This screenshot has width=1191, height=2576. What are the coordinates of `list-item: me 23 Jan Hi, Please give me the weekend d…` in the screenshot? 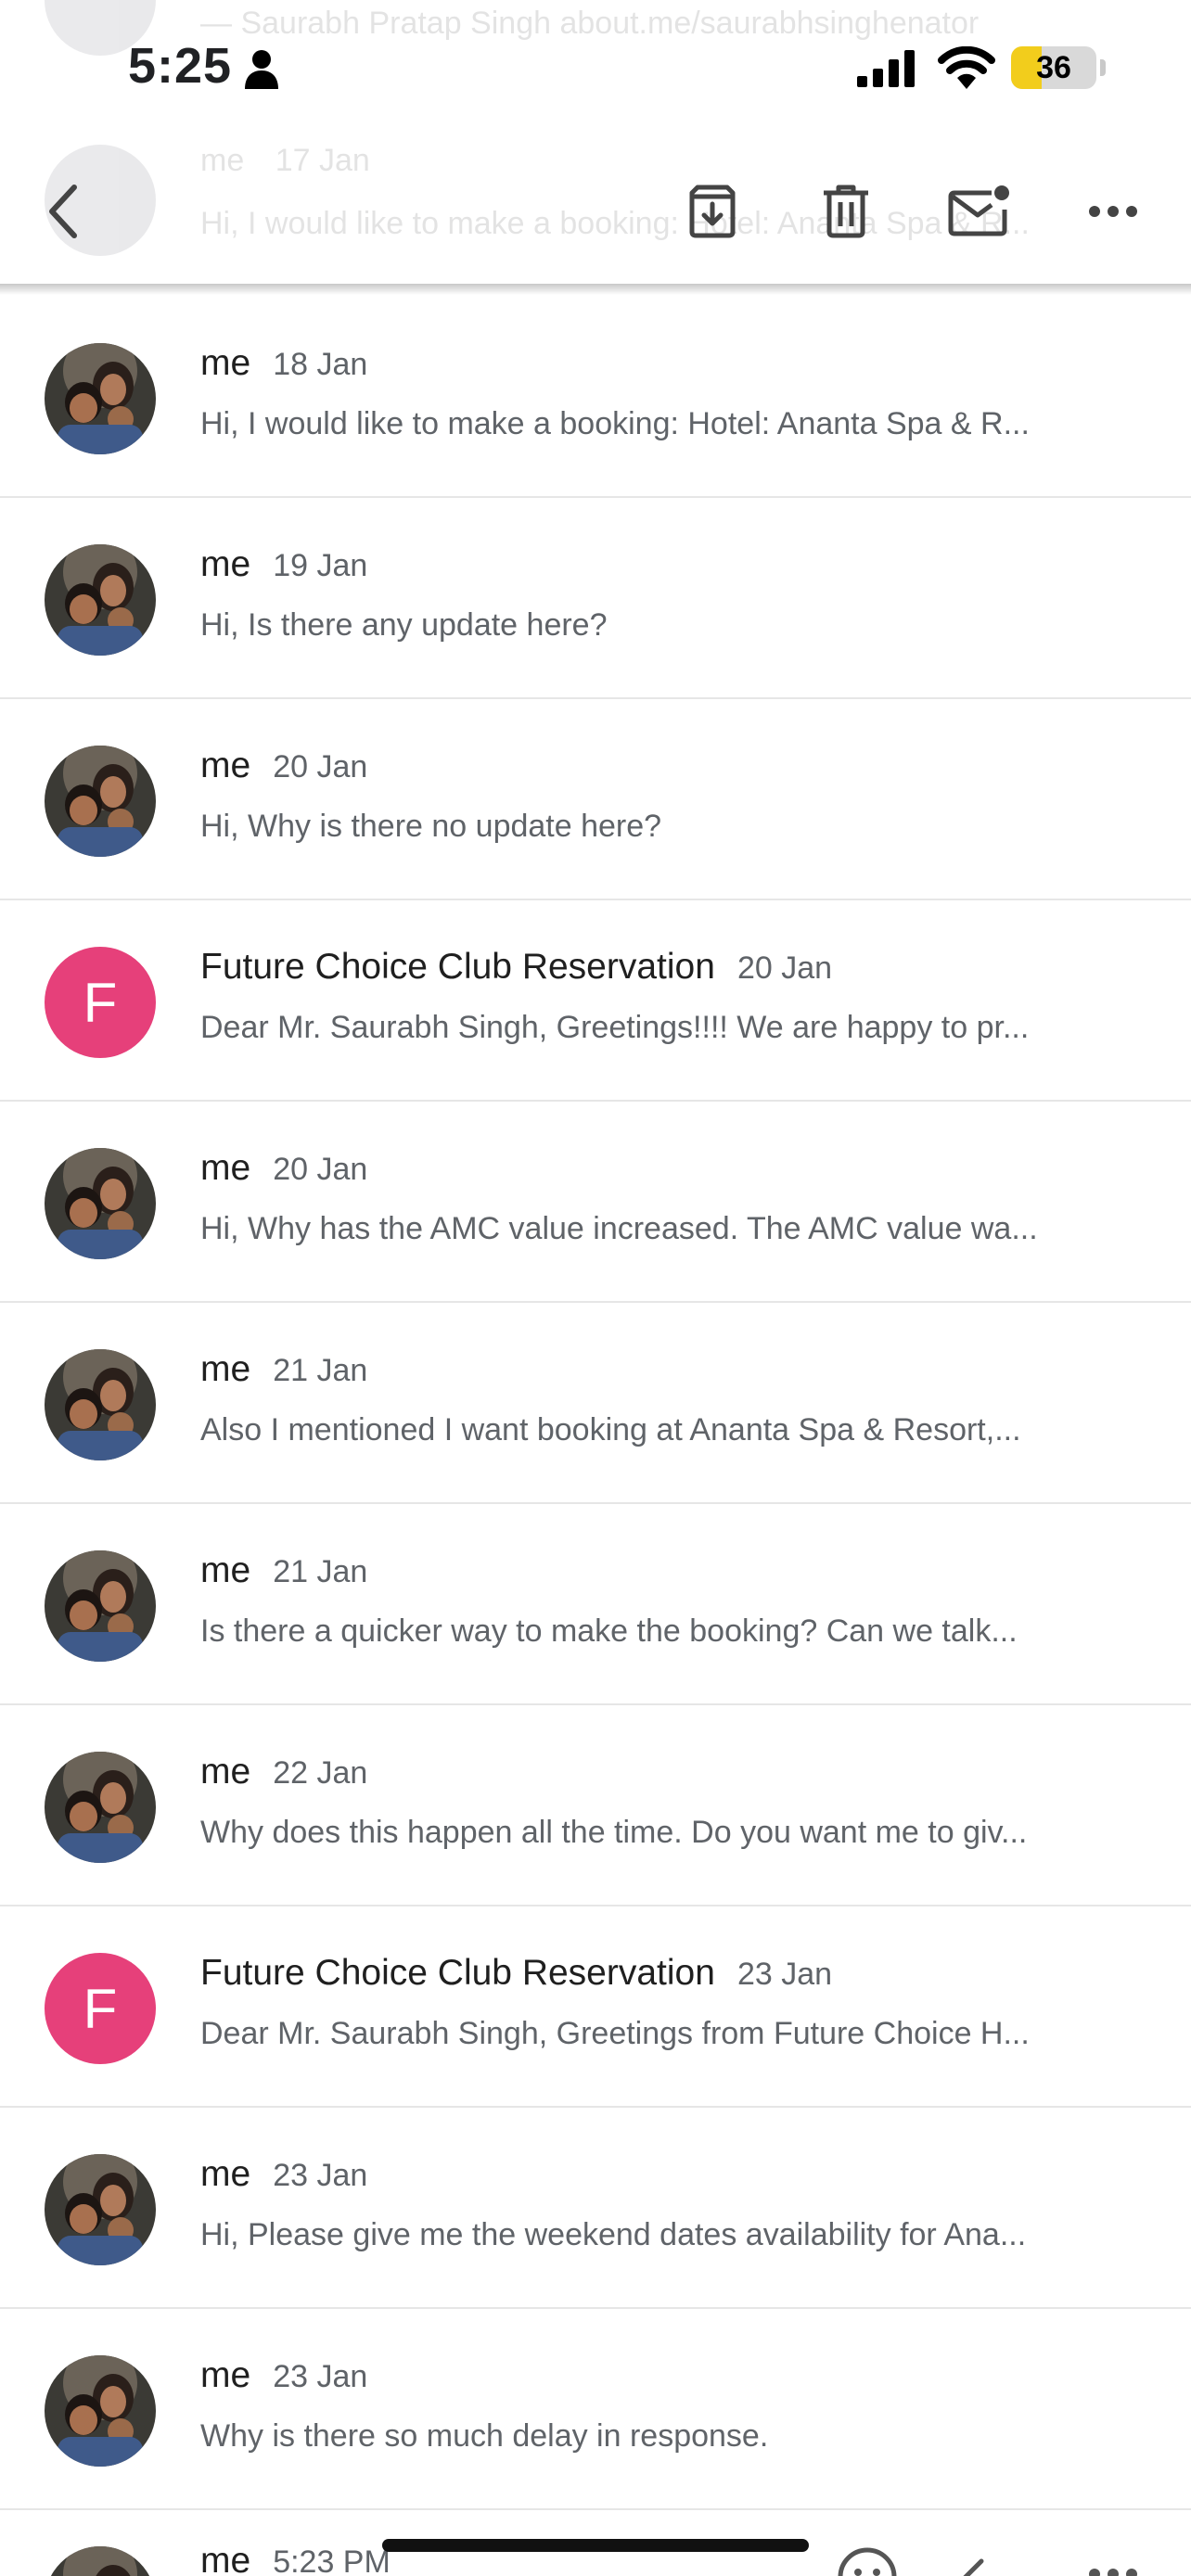 It's located at (595, 2208).